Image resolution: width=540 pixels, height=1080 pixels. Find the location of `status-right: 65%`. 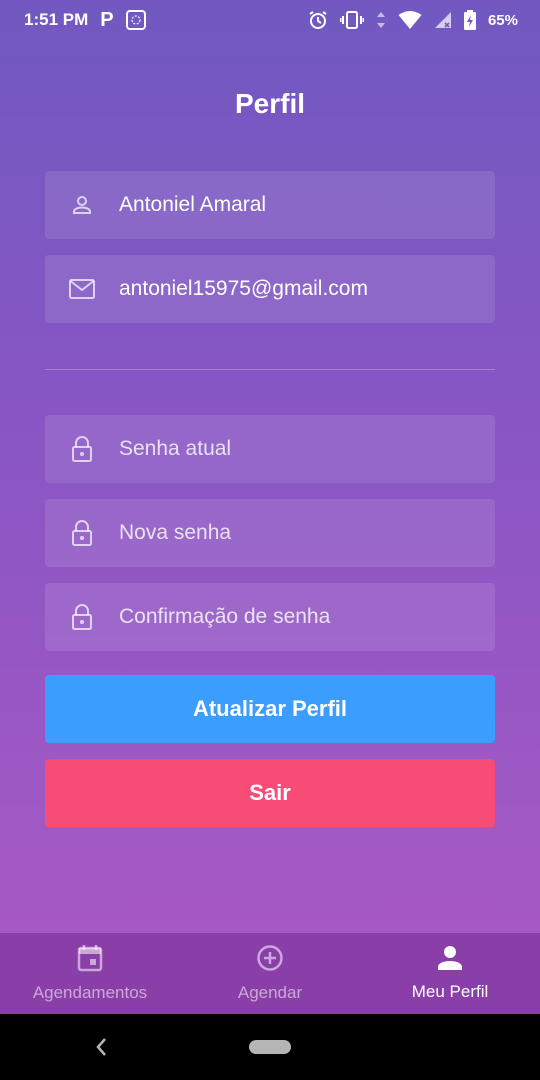

status-right: 65% is located at coordinates (413, 20).